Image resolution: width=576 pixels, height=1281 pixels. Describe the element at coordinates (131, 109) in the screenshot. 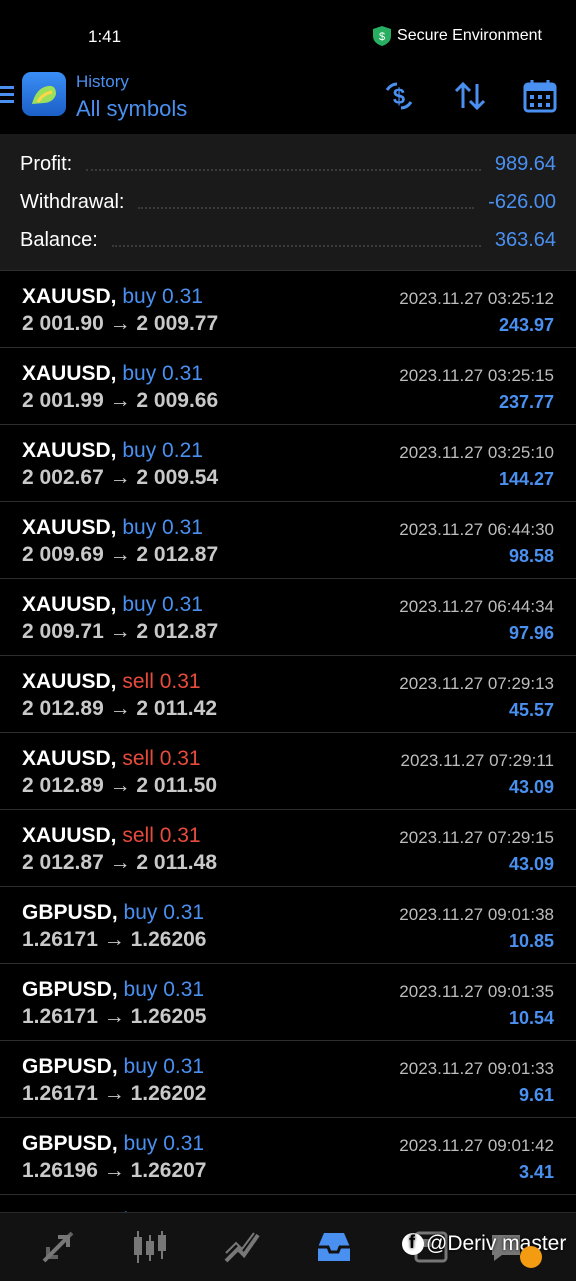

I see `header-title: All symbols` at that location.